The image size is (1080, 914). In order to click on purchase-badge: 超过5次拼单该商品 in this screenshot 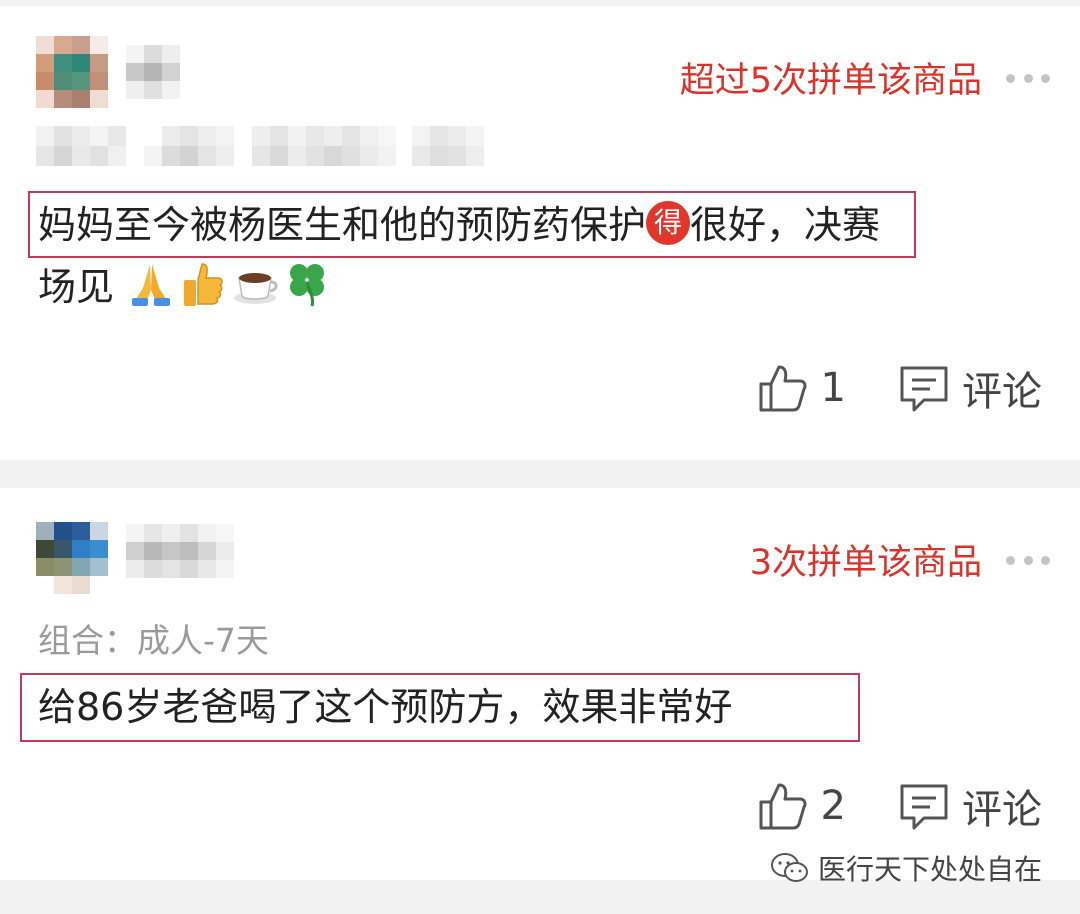, I will do `click(830, 81)`.